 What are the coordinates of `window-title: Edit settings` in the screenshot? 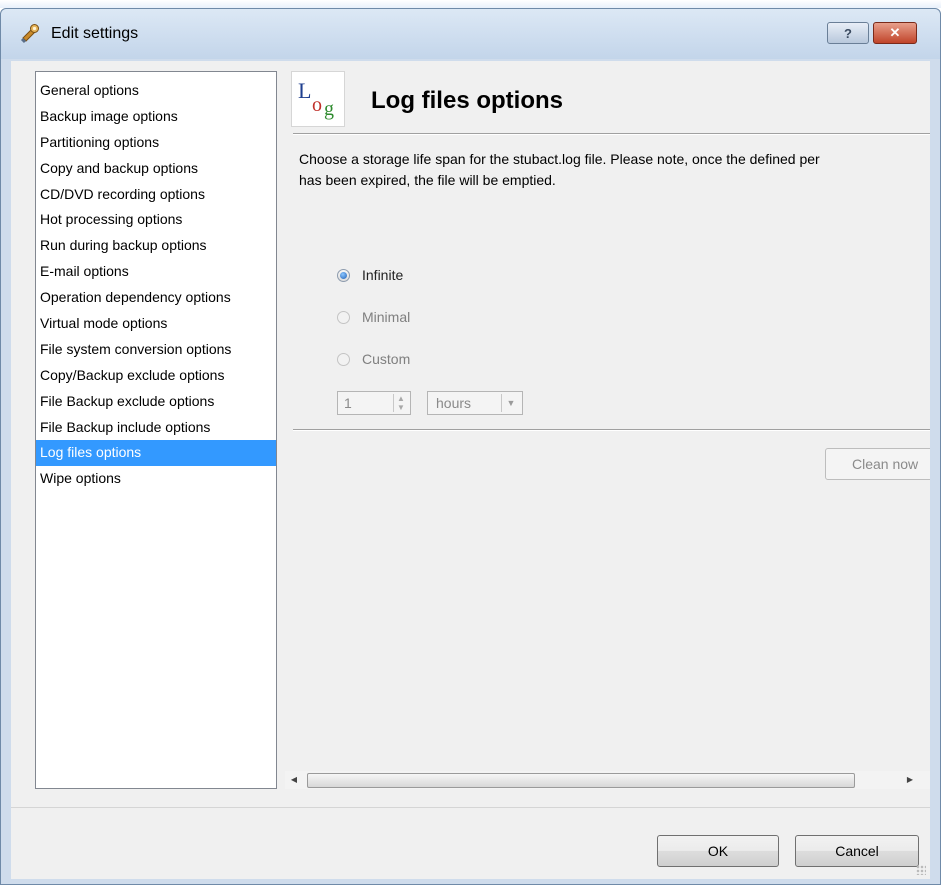 It's located at (95, 33).